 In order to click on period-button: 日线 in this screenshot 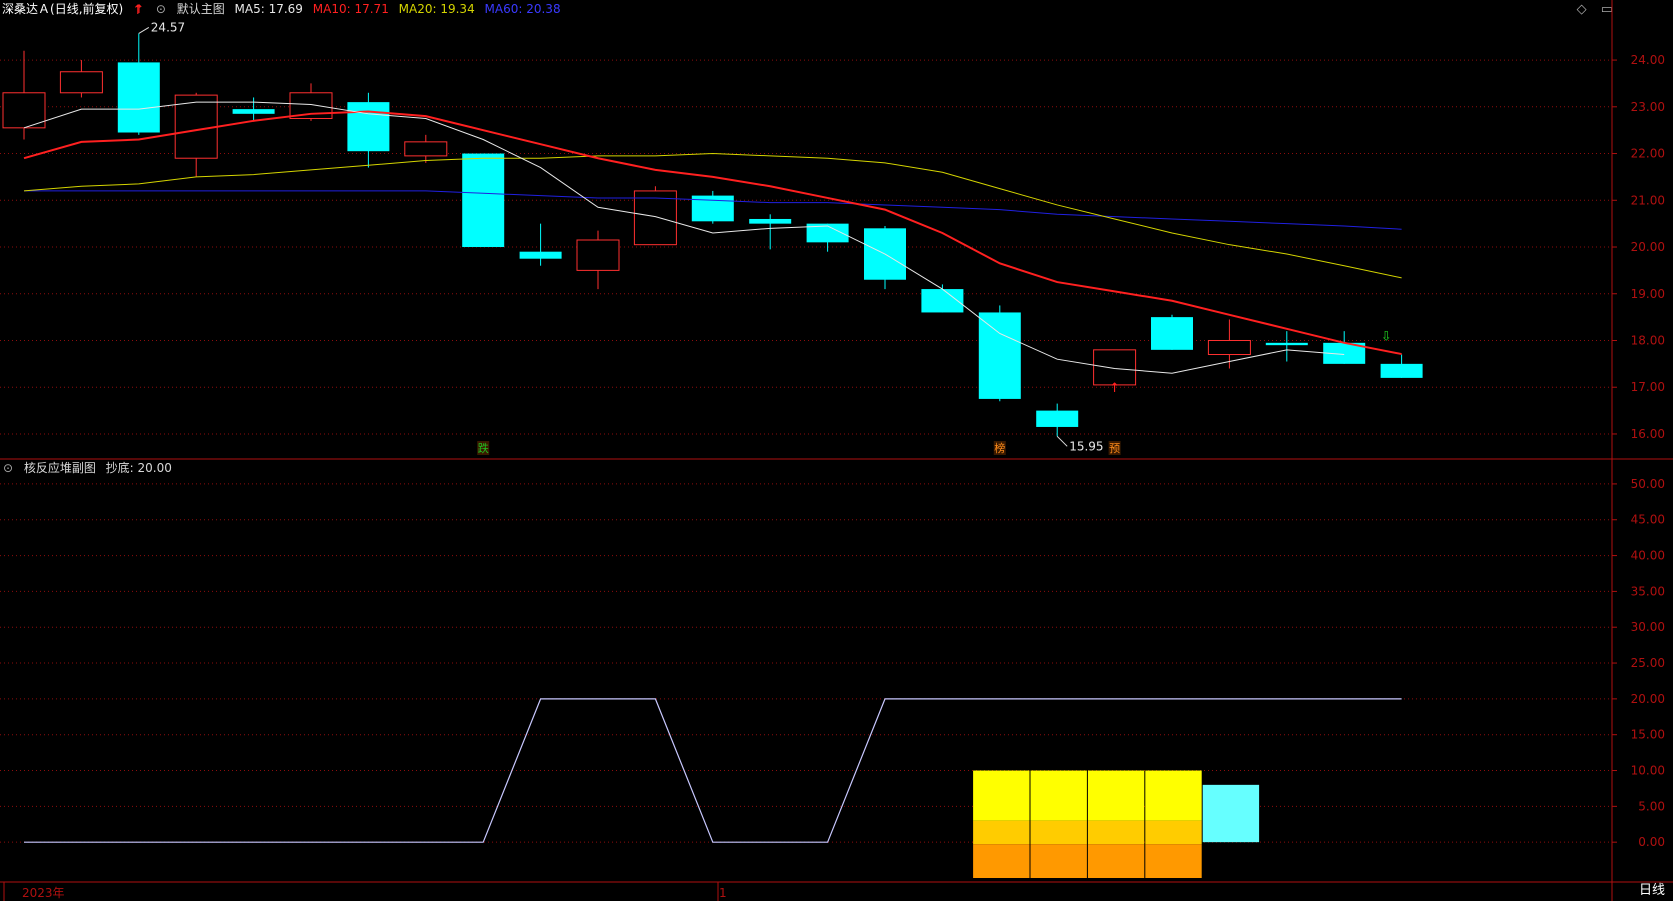, I will do `click(1652, 888)`.